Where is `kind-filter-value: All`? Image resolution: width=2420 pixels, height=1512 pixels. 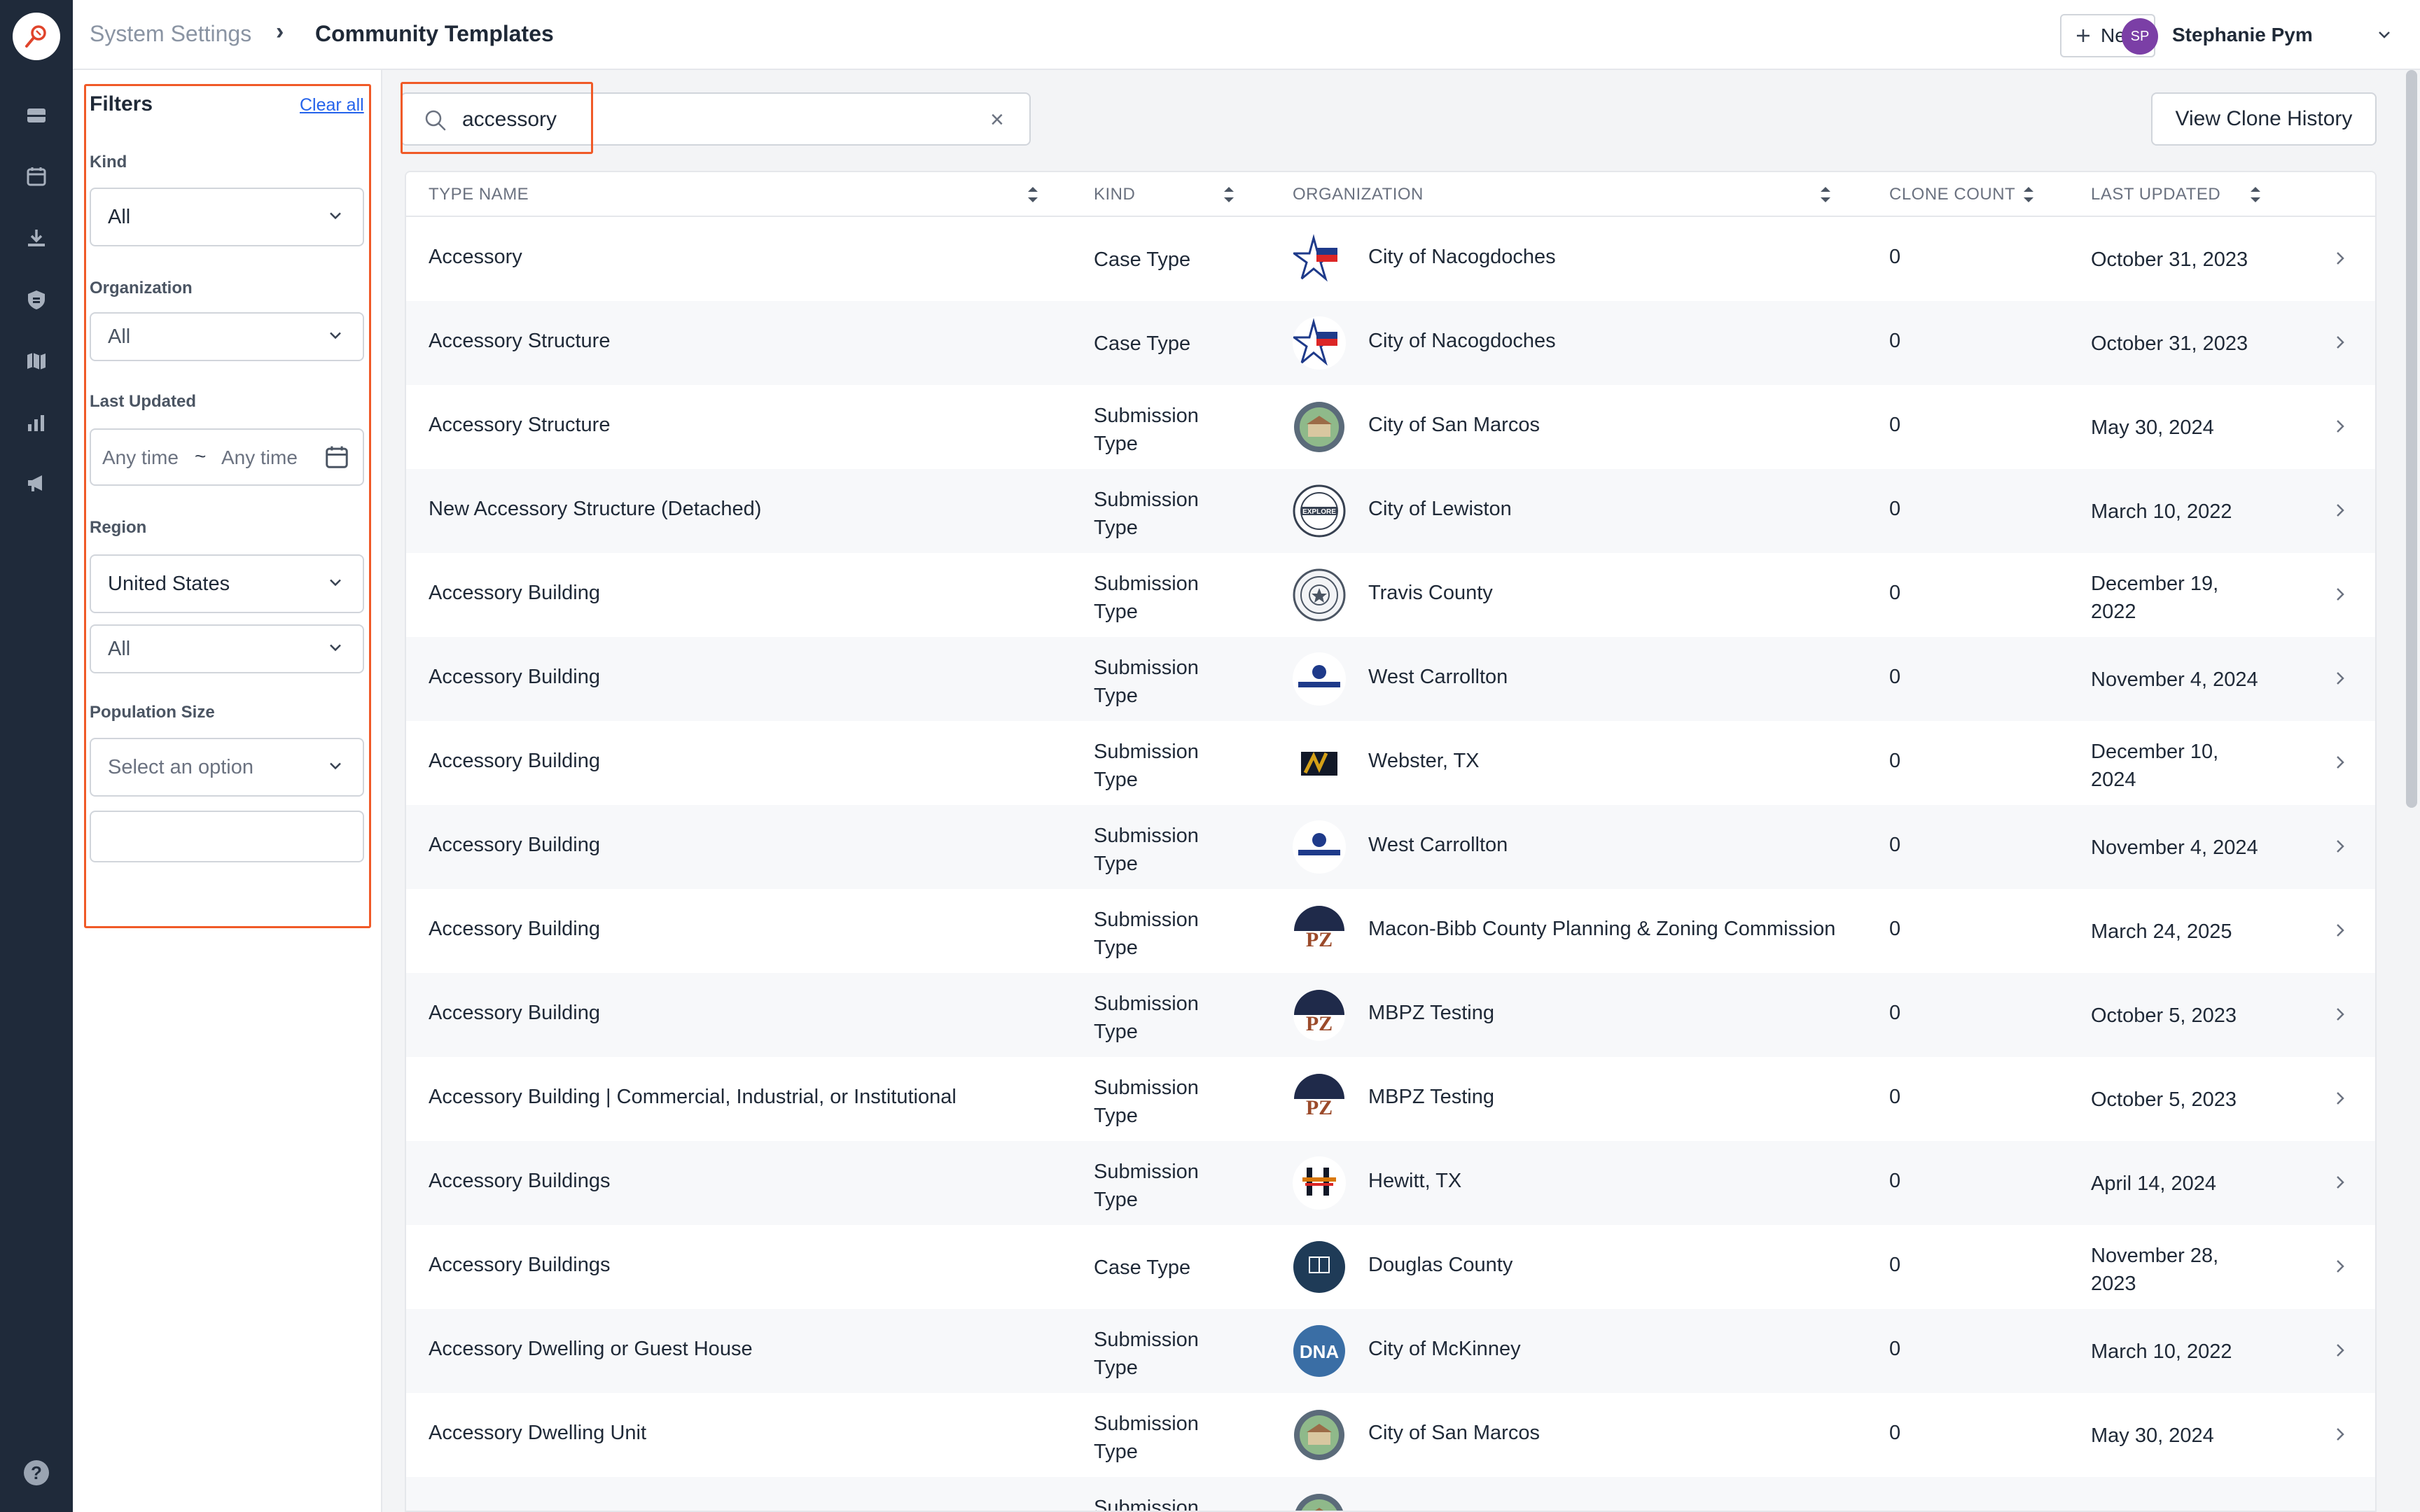 kind-filter-value: All is located at coordinates (119, 216).